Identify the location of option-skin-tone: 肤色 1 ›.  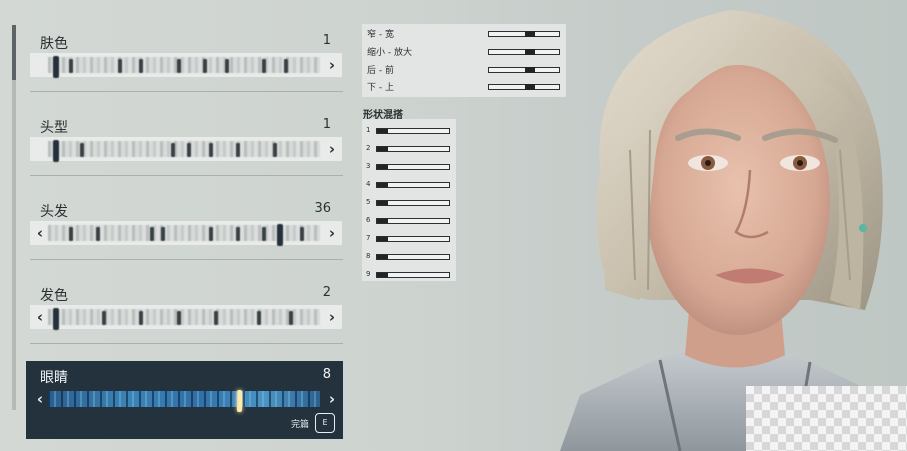
(184, 66).